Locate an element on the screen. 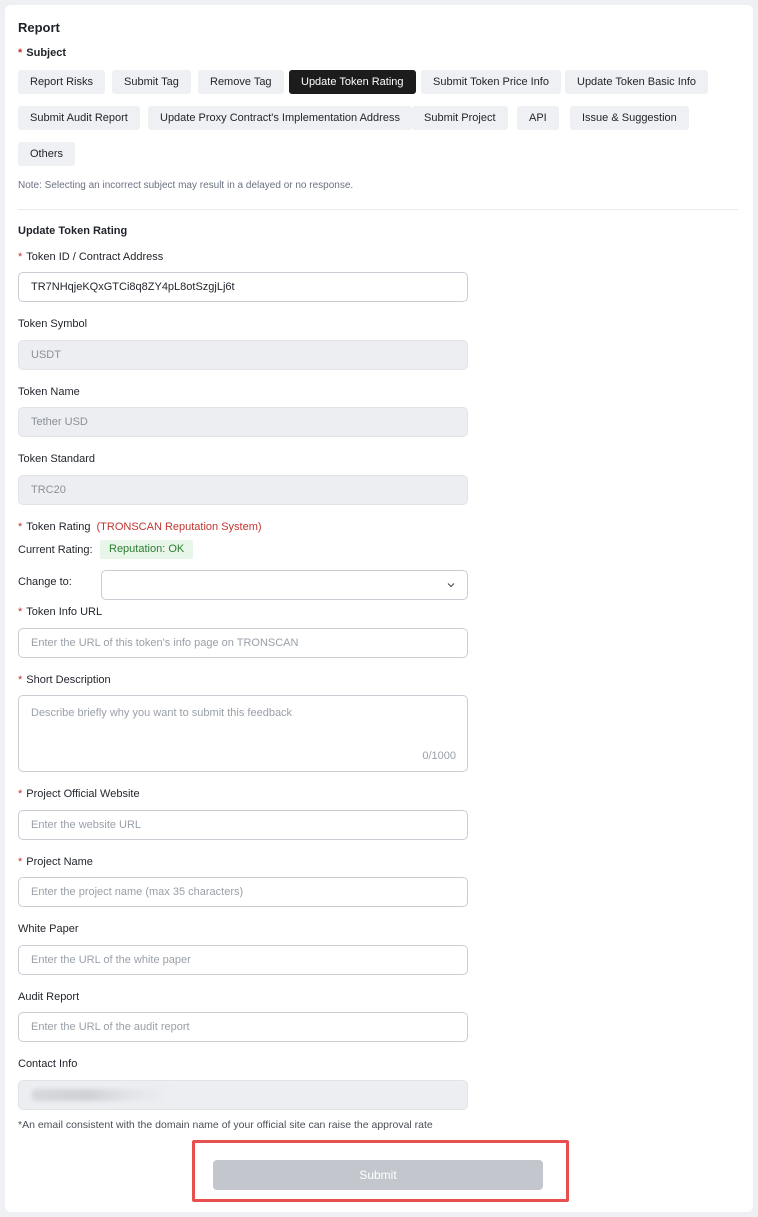 The image size is (758, 1217). short-description-textarea is located at coordinates (243, 733).